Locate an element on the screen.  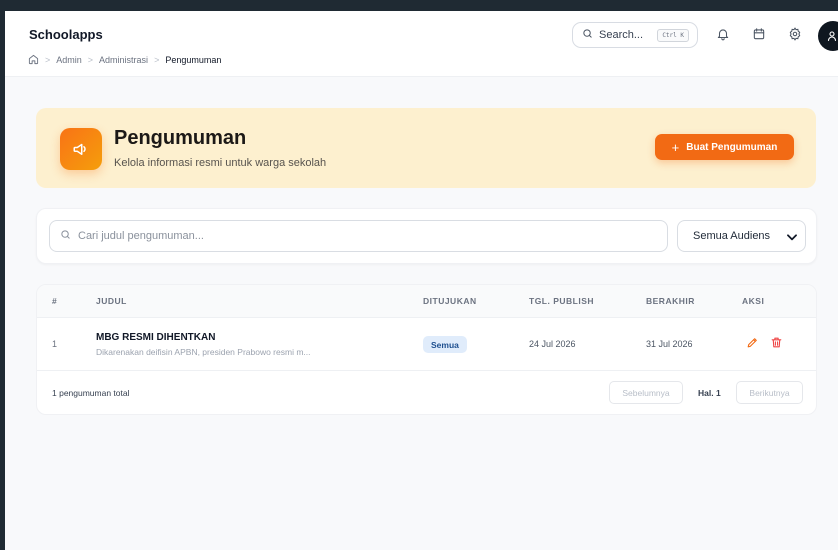
create-announcement-button: + Buat Pengumuman is located at coordinates (724, 147).